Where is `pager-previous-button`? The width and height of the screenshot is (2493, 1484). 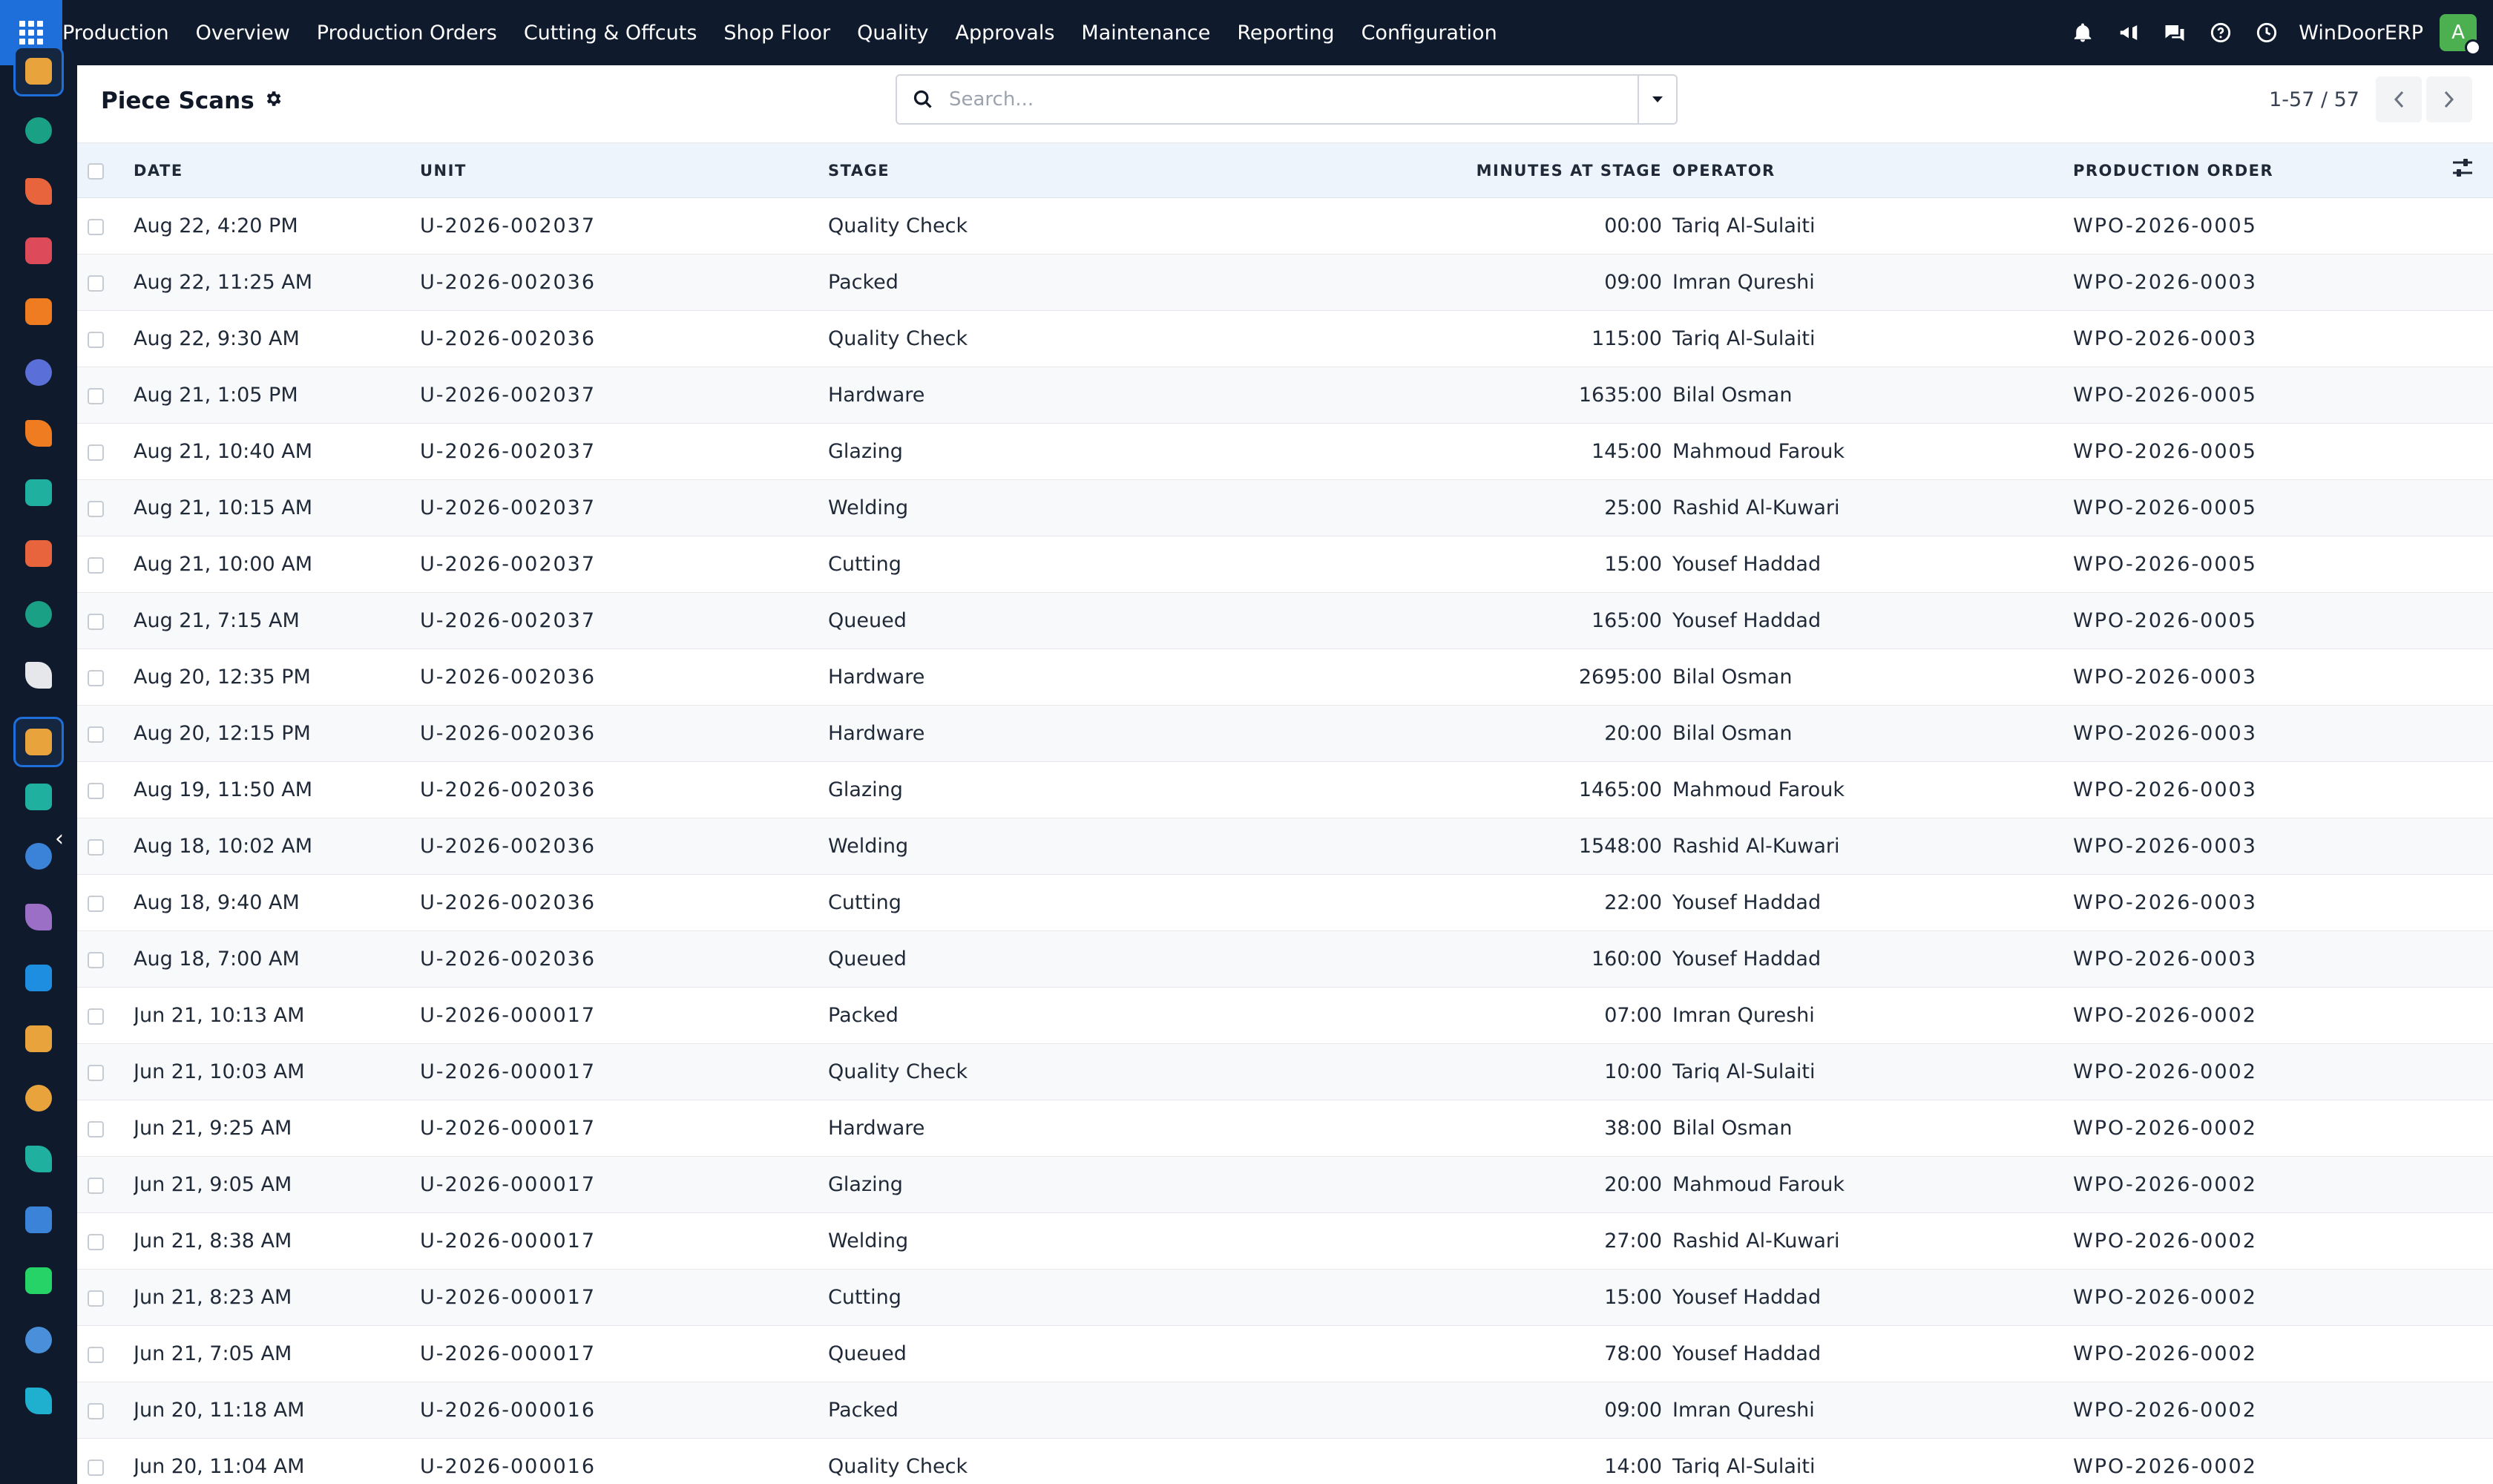
pager-previous-button is located at coordinates (2399, 99).